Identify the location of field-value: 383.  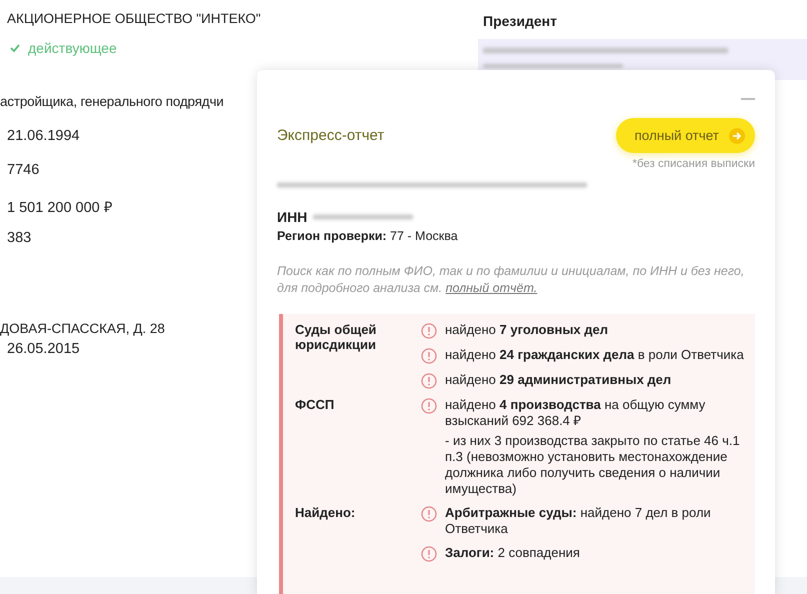
(19, 238).